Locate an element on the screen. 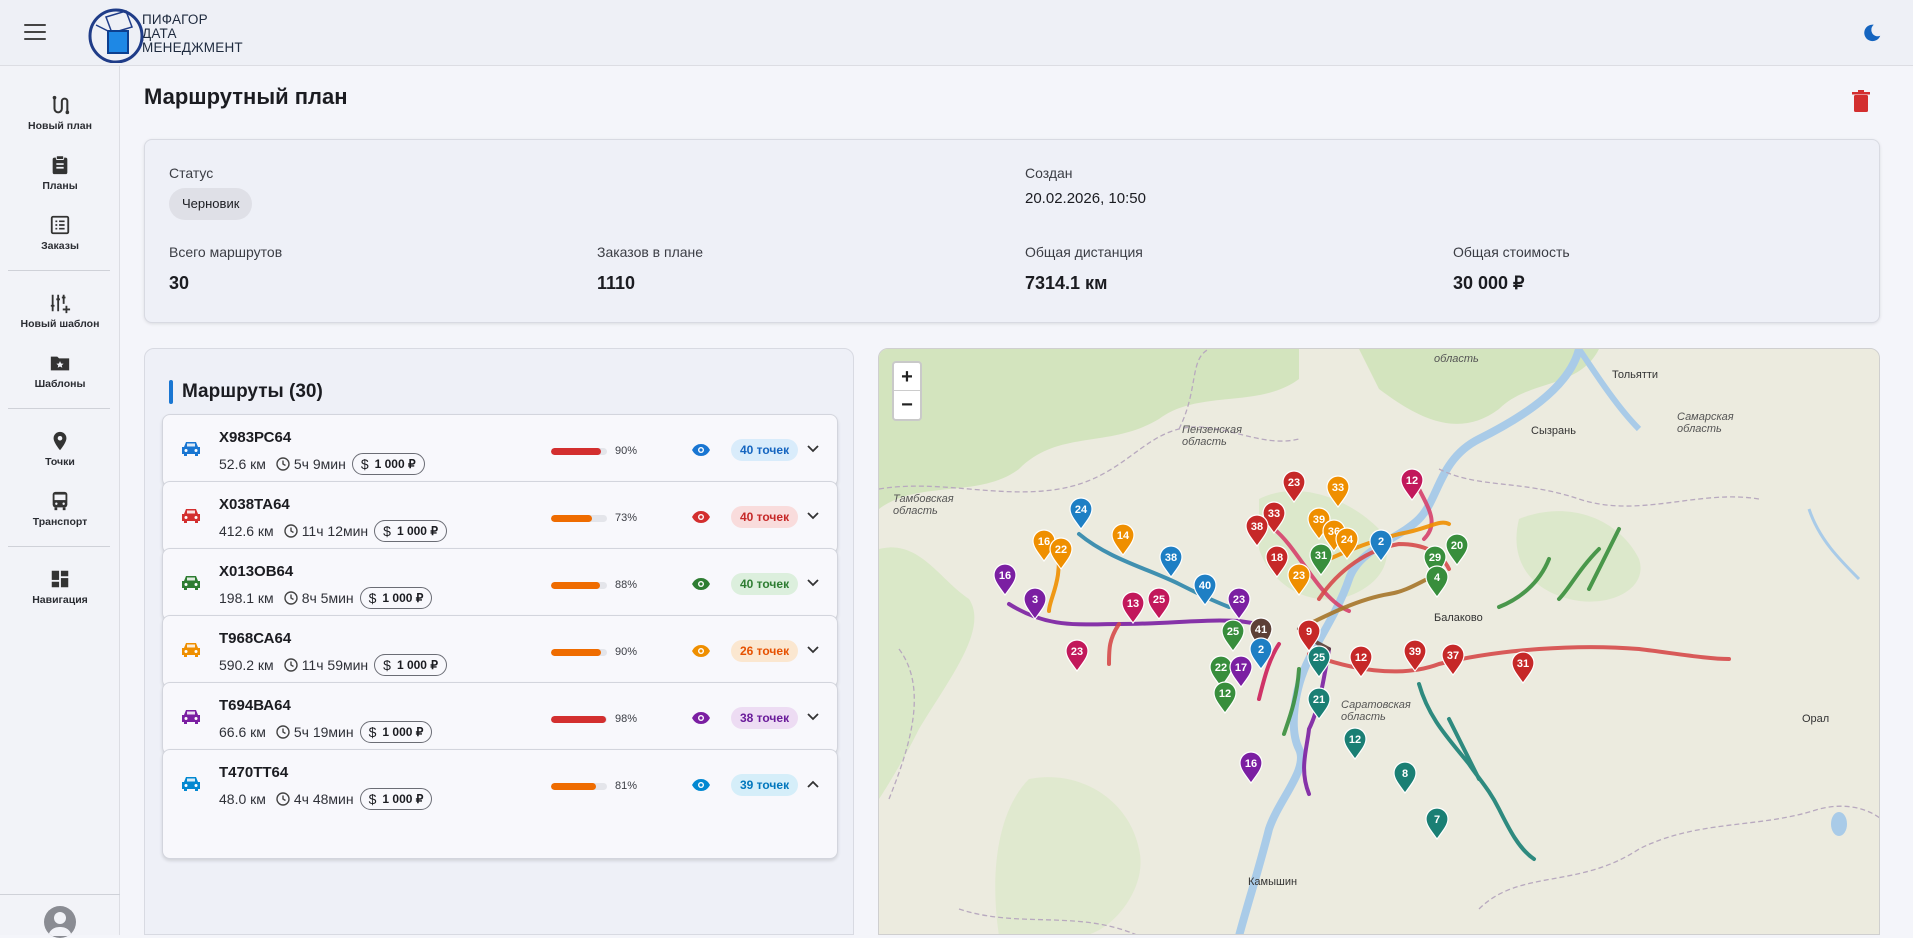  sidebar-item-navigation: Навигация is located at coordinates (60, 587).